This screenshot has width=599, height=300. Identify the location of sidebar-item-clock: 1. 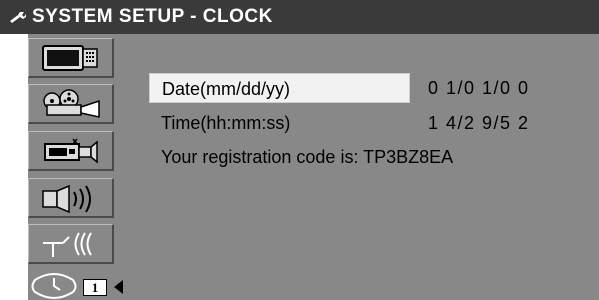
(88, 285).